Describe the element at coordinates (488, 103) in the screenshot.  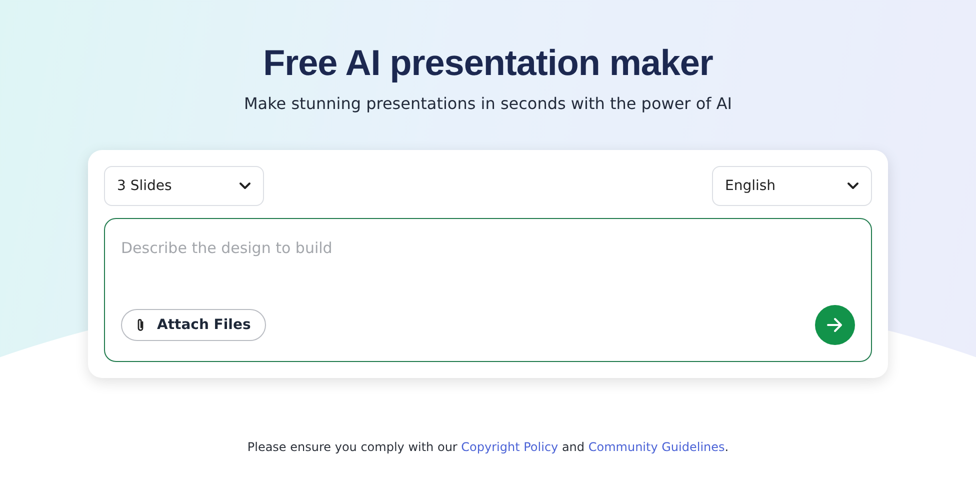
I see `page-subtitle: Make stunning presentations in seconds with the power of AI` at that location.